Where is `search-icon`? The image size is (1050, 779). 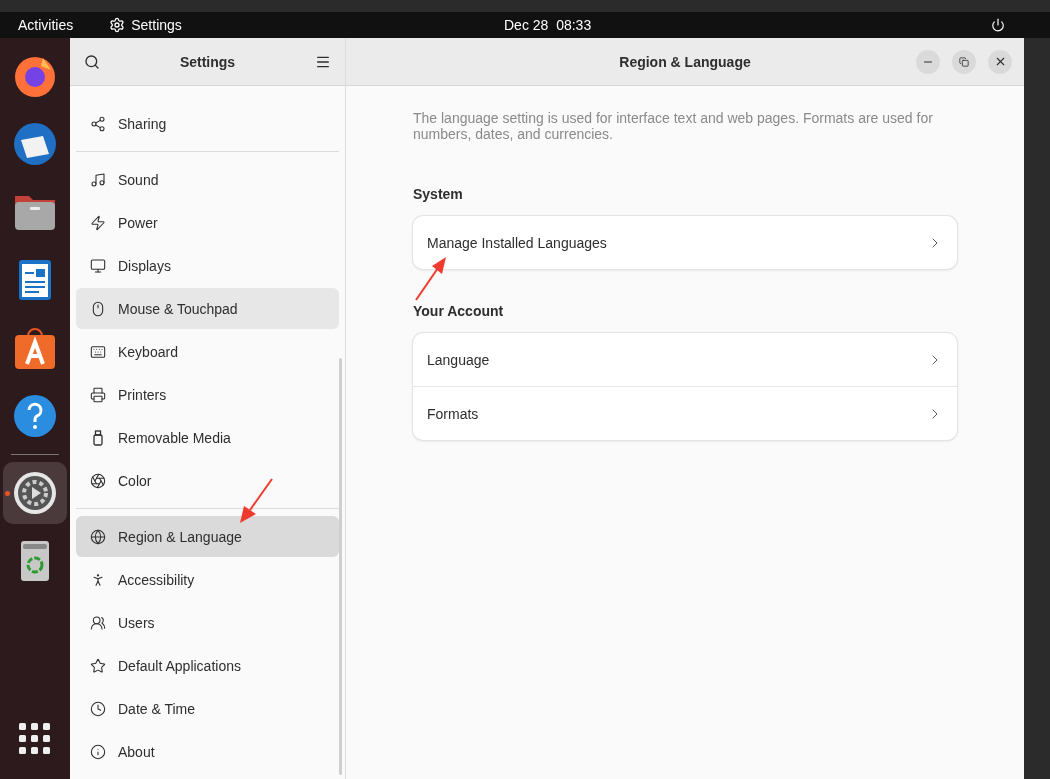 search-icon is located at coordinates (92, 61).